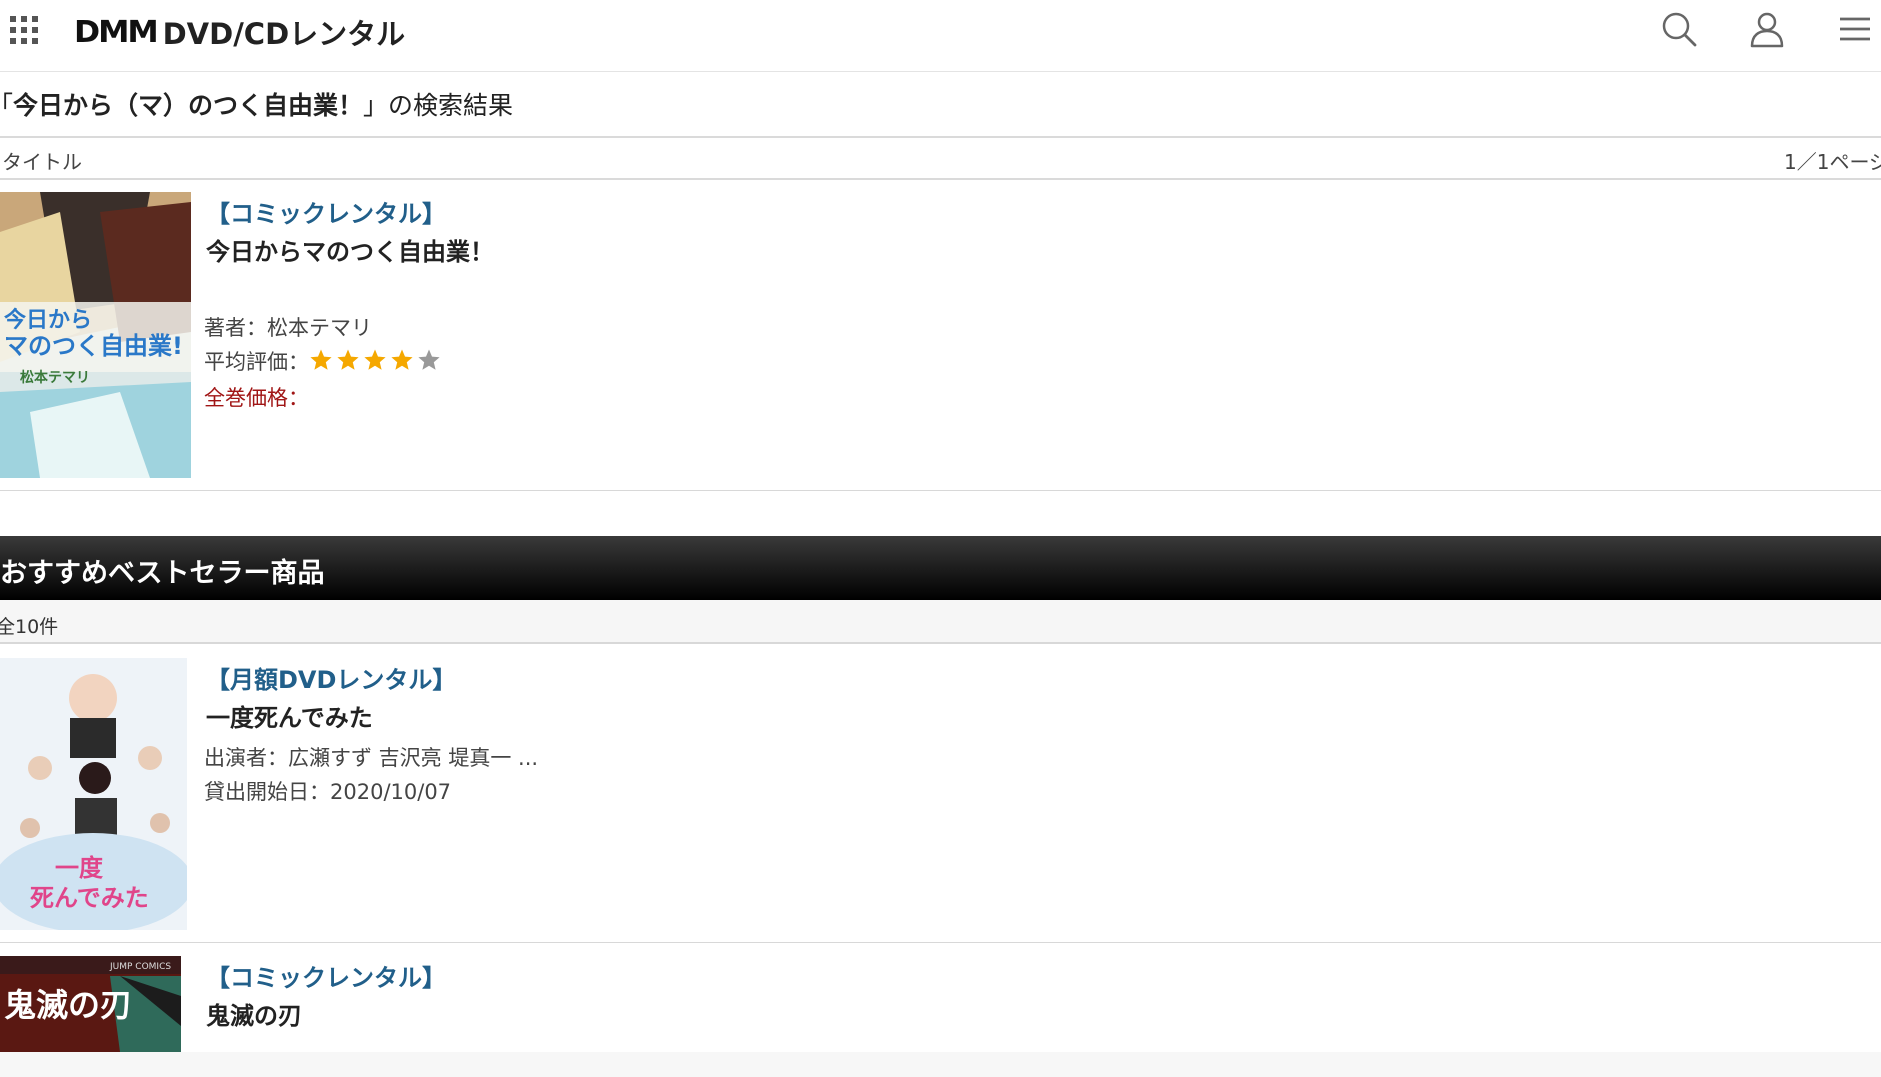 The width and height of the screenshot is (1881, 1077). I want to click on site-name: DVD/CDレンタル, so click(284, 34).